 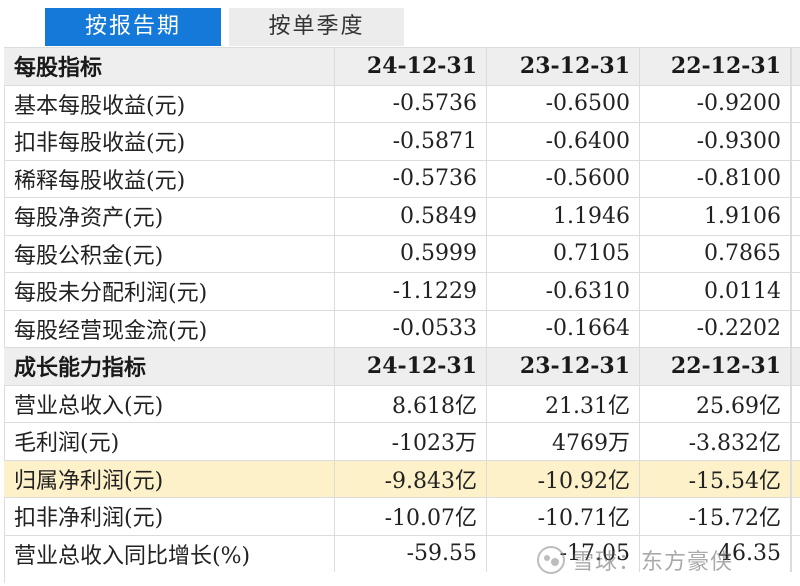 I want to click on row-label: 每股公积金(元), so click(x=169, y=253).